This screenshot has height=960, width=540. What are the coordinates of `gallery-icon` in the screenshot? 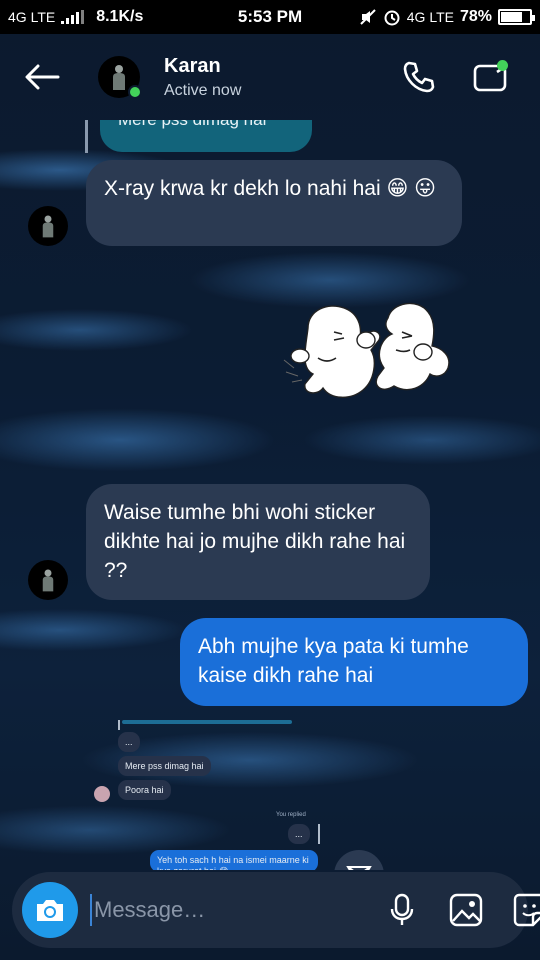 It's located at (466, 910).